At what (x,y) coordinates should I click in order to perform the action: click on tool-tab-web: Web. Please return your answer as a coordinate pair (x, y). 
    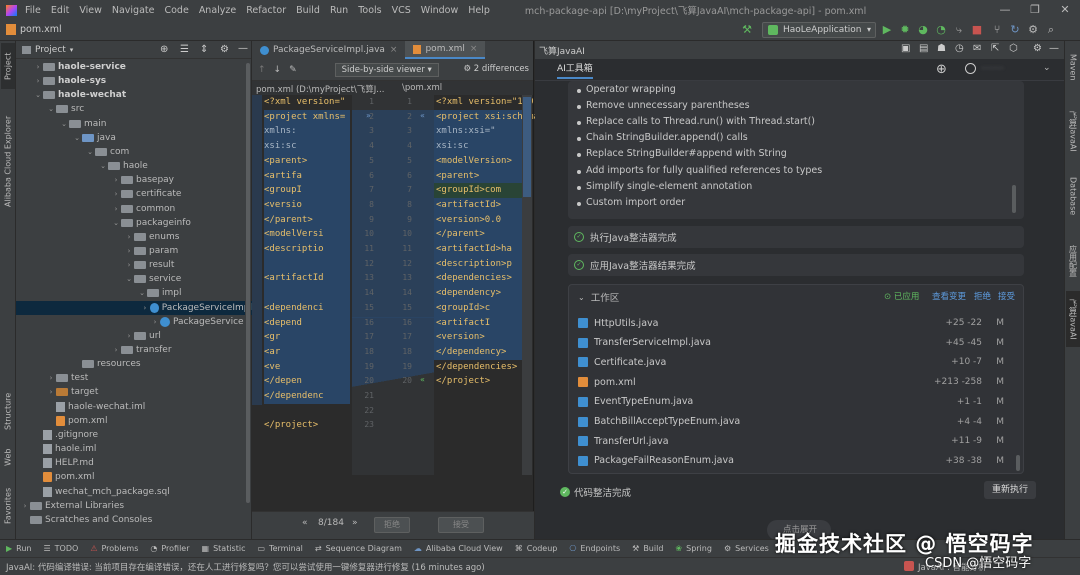
    Looking at the image, I should click on (8, 457).